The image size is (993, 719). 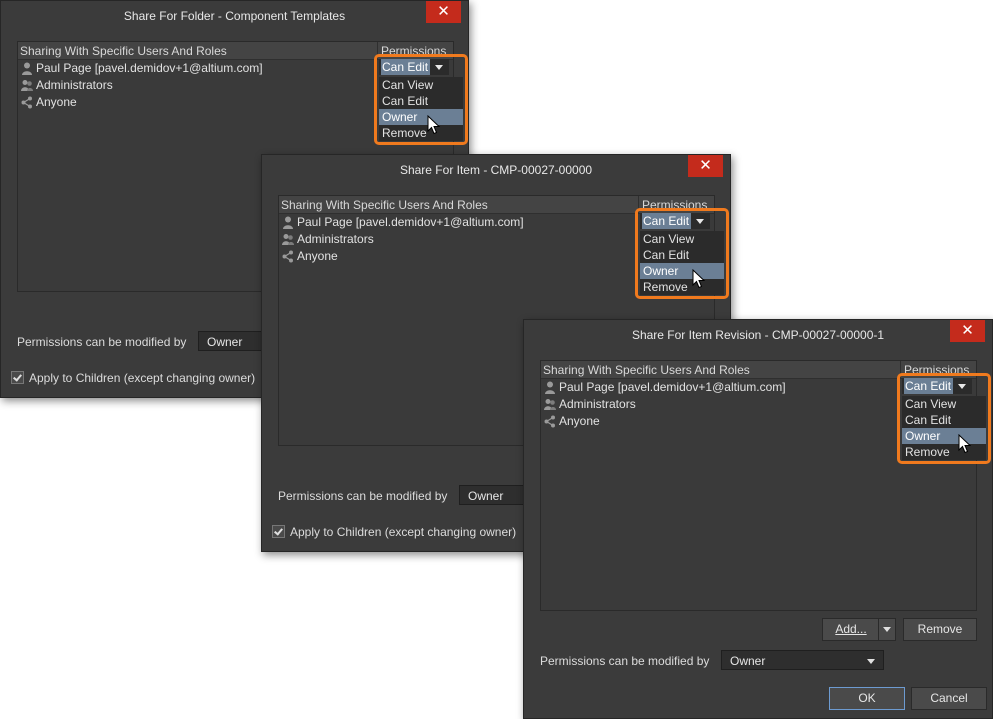 I want to click on dialog-title: Share For Item - CMP-00027-00000, so click(x=496, y=170).